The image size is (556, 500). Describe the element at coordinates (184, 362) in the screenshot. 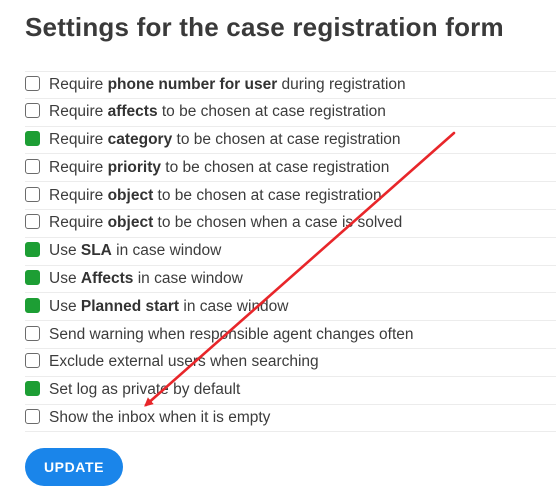

I see `setting-label-exclude-external: Exclude external users when searching` at that location.